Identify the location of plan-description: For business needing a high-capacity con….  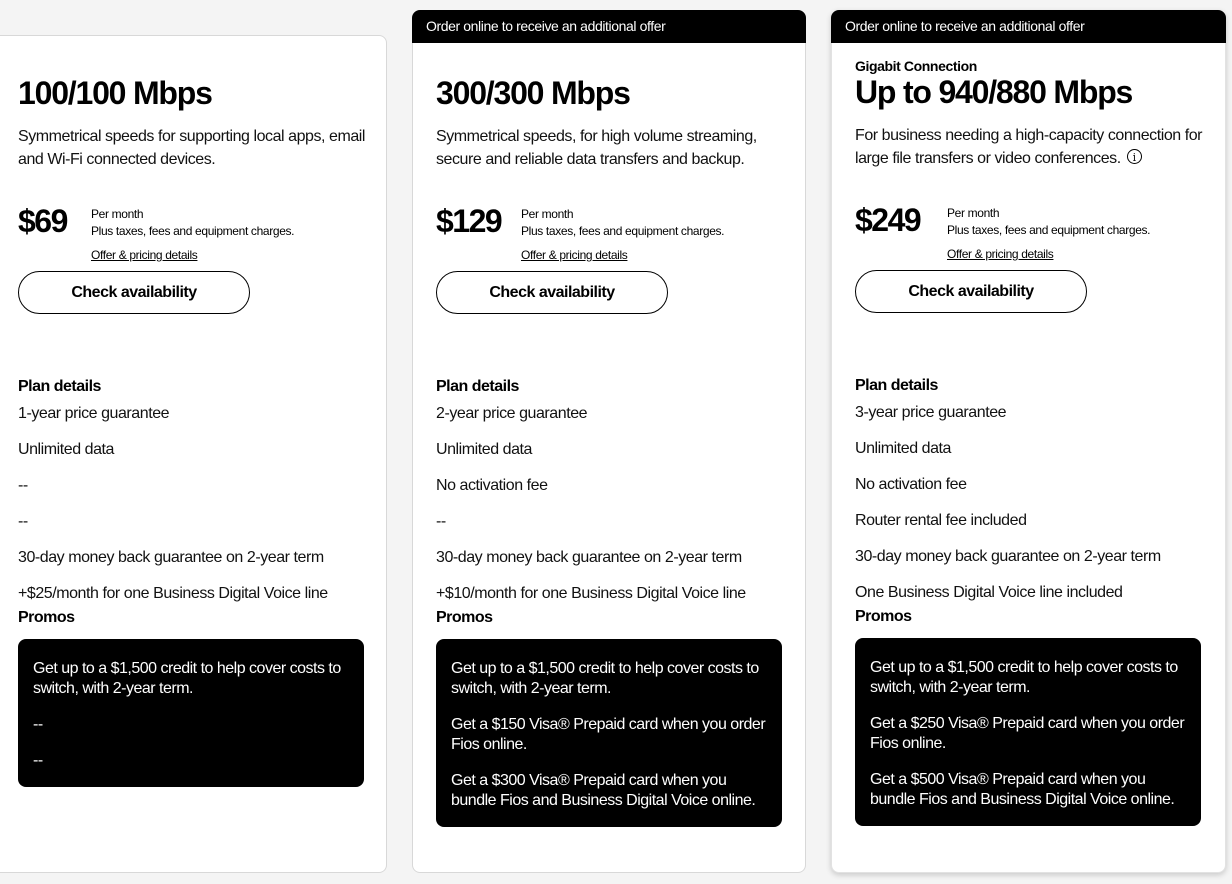
(1035, 149).